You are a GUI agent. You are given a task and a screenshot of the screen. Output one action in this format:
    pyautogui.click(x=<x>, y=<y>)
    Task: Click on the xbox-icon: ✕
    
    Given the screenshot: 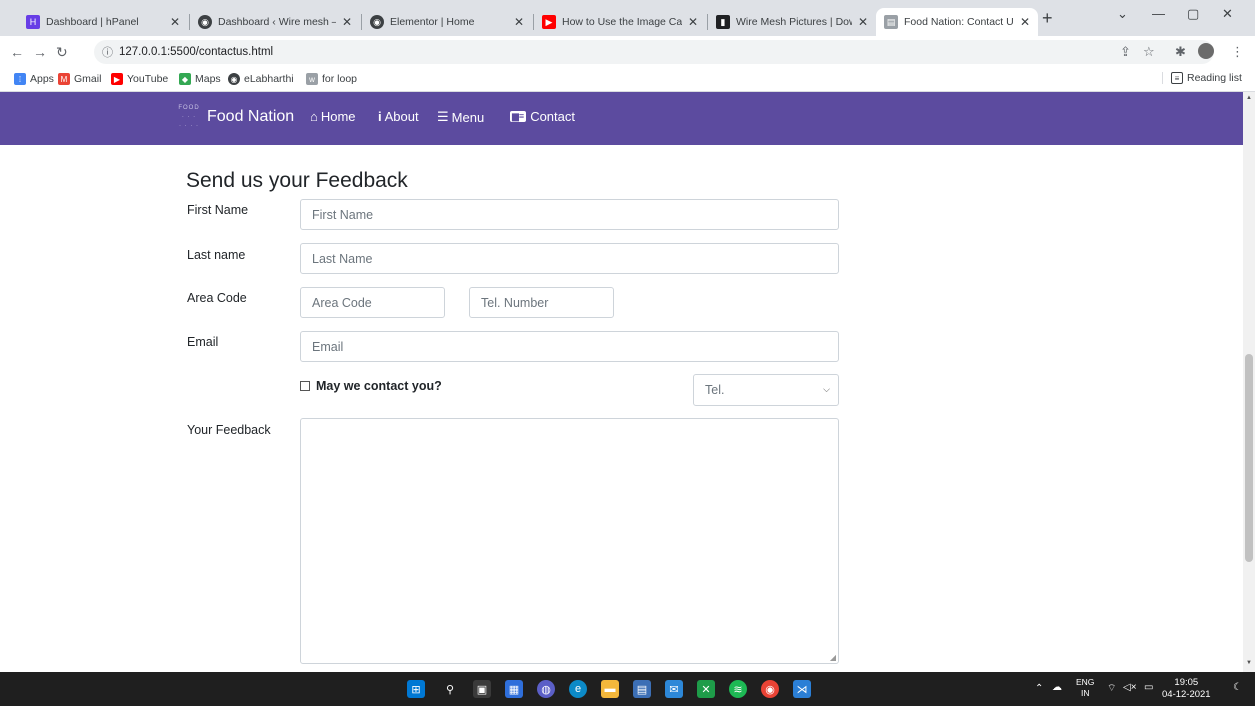 What is the action you would take?
    pyautogui.click(x=706, y=689)
    